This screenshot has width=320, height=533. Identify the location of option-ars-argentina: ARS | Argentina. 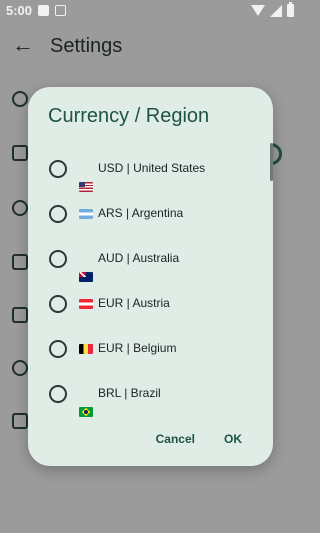
(150, 214).